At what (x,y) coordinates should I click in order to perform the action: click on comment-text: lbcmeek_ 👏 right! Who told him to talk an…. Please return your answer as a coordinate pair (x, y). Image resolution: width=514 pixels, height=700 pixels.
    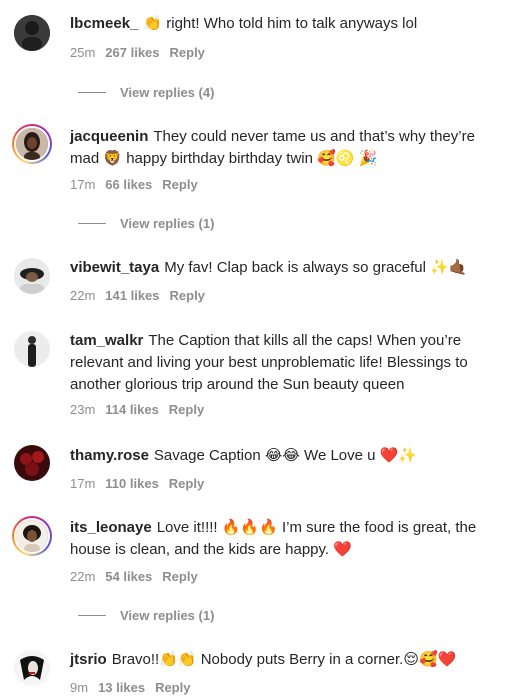
    Looking at the image, I should click on (287, 24).